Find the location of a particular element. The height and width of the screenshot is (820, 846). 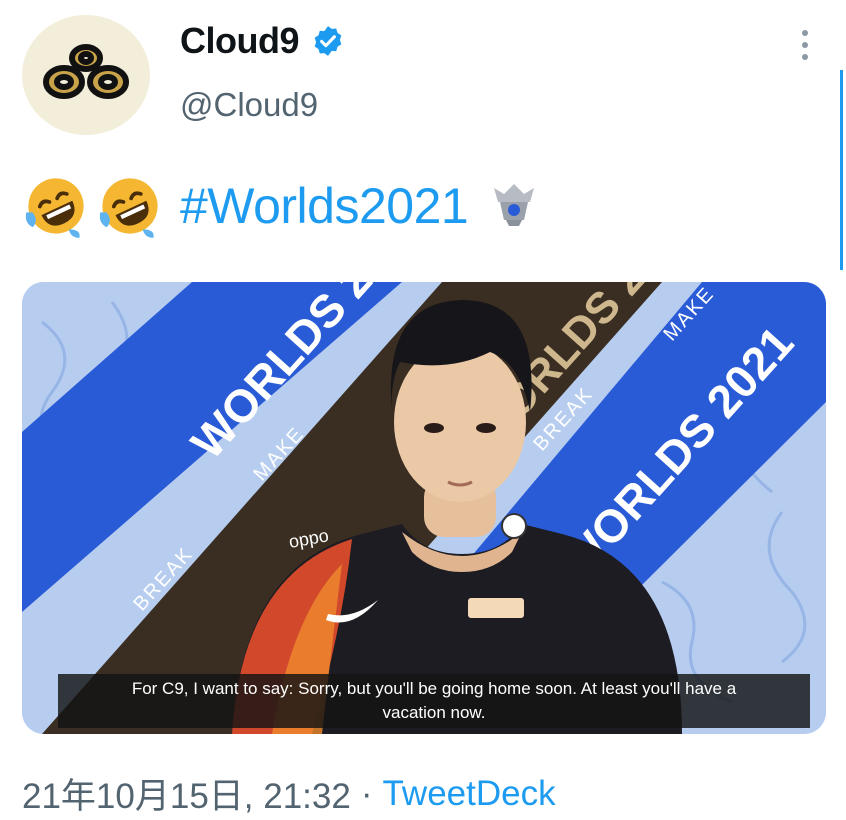

worlds-trophy-icon is located at coordinates (514, 205).